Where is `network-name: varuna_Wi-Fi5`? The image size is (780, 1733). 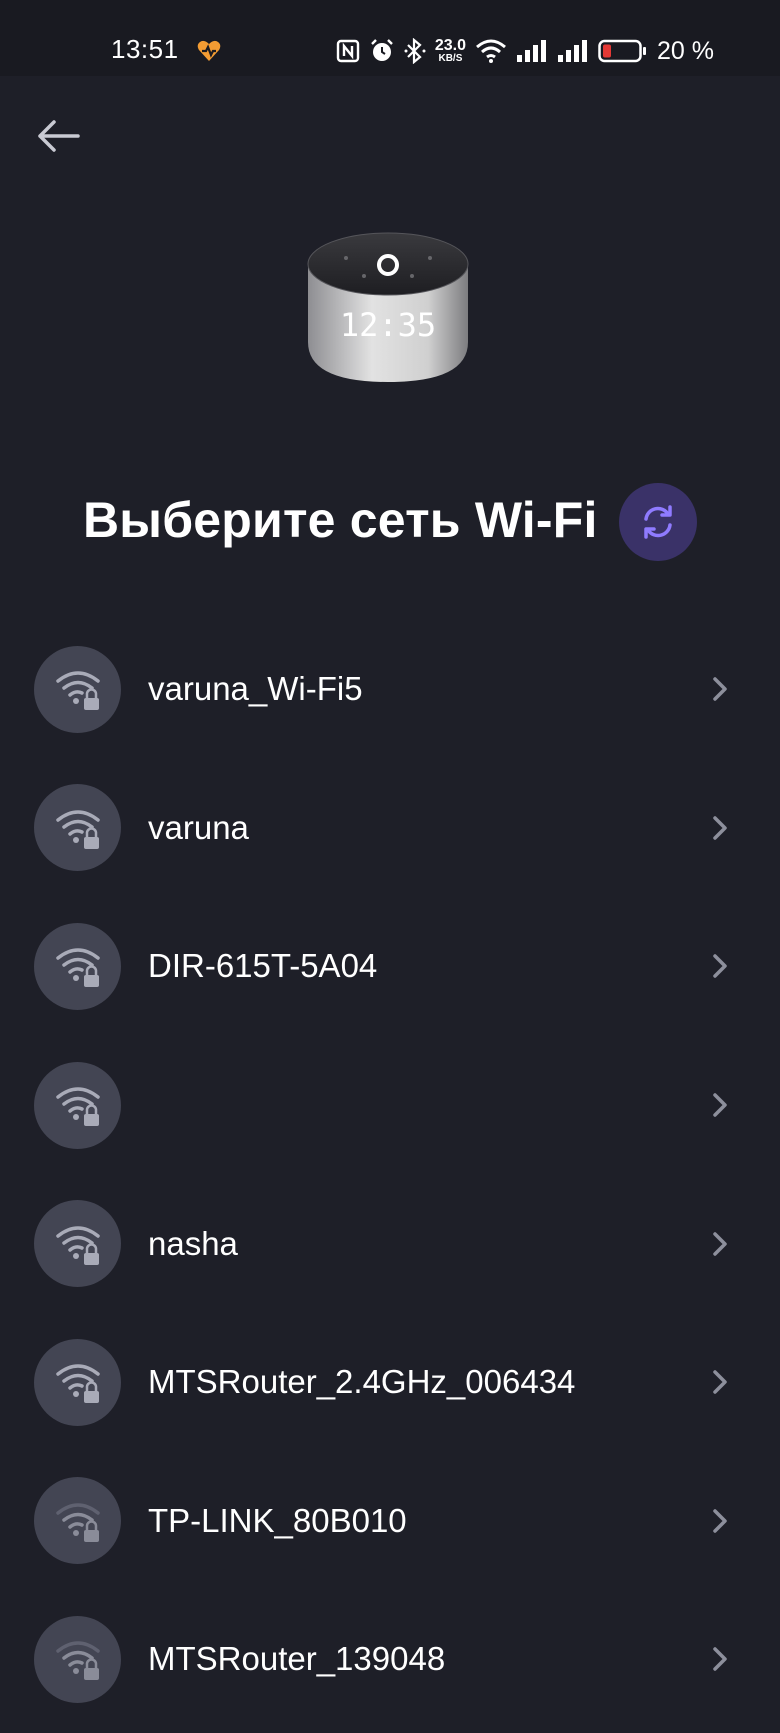
network-name: varuna_Wi-Fi5 is located at coordinates (255, 689).